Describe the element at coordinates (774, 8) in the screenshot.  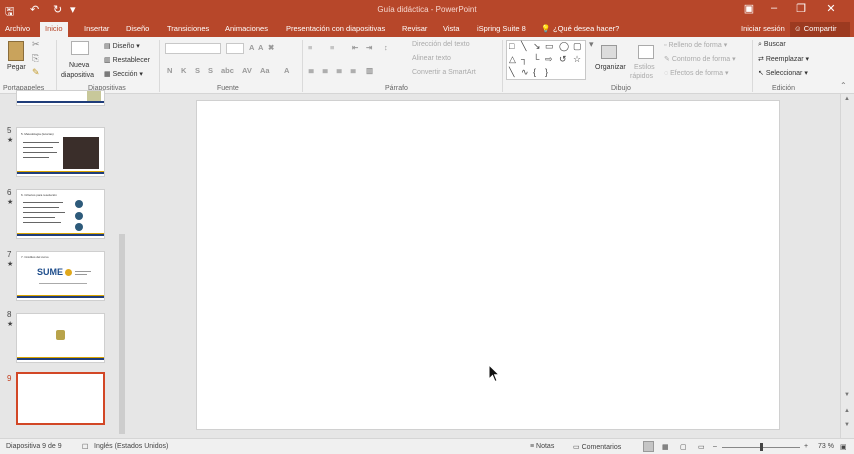
I see `minimize-icon: –` at that location.